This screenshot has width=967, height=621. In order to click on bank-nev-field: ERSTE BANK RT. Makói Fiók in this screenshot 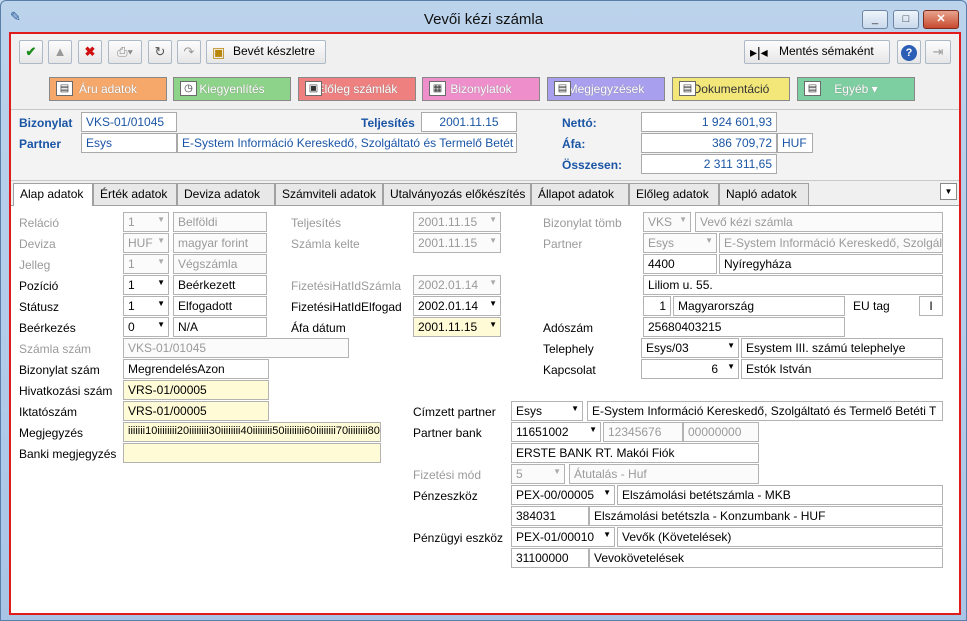, I will do `click(635, 453)`.